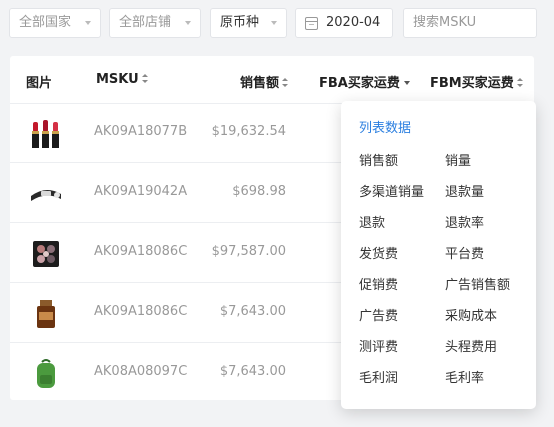  Describe the element at coordinates (378, 314) in the screenshot. I see `menu-item-ad-cost: 广告费` at that location.